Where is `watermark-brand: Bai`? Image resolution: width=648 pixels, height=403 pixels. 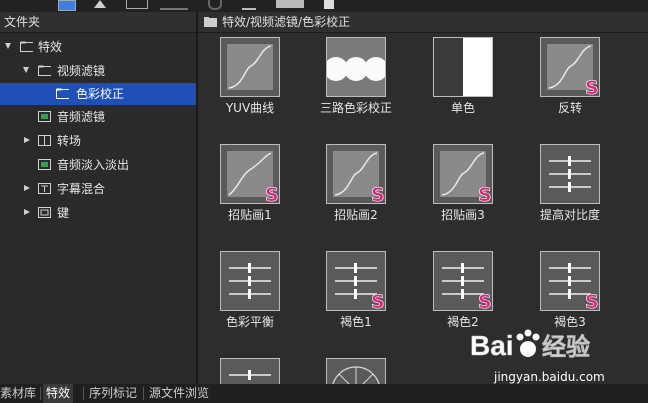
watermark-brand: Bai is located at coordinates (492, 345).